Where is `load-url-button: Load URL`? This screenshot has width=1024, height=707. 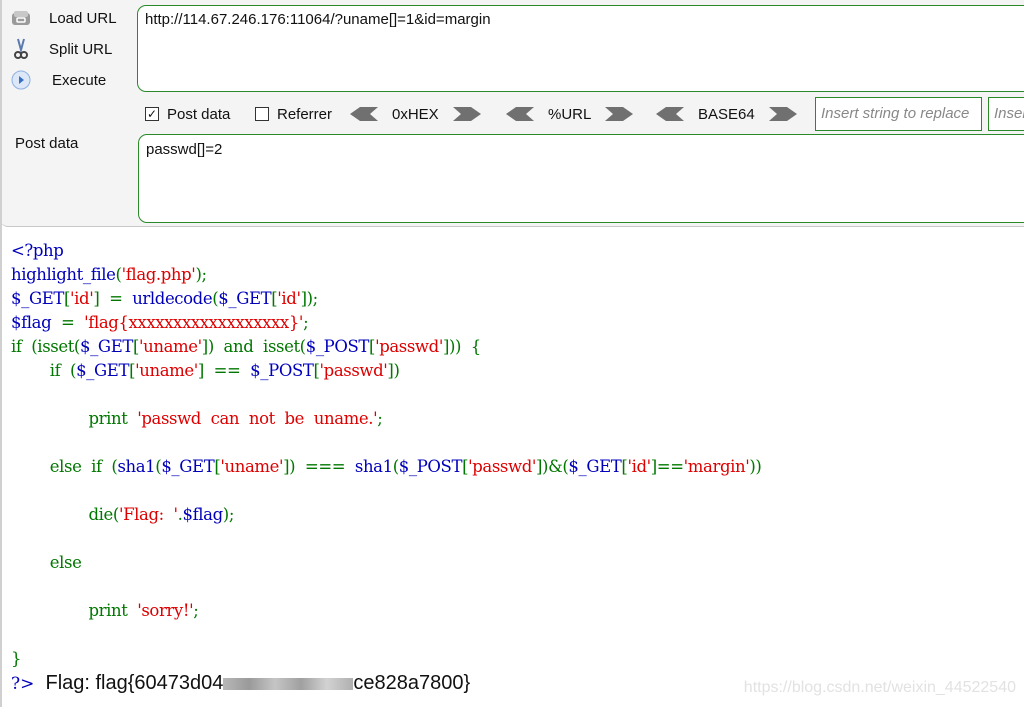
load-url-button: Load URL is located at coordinates (63, 18).